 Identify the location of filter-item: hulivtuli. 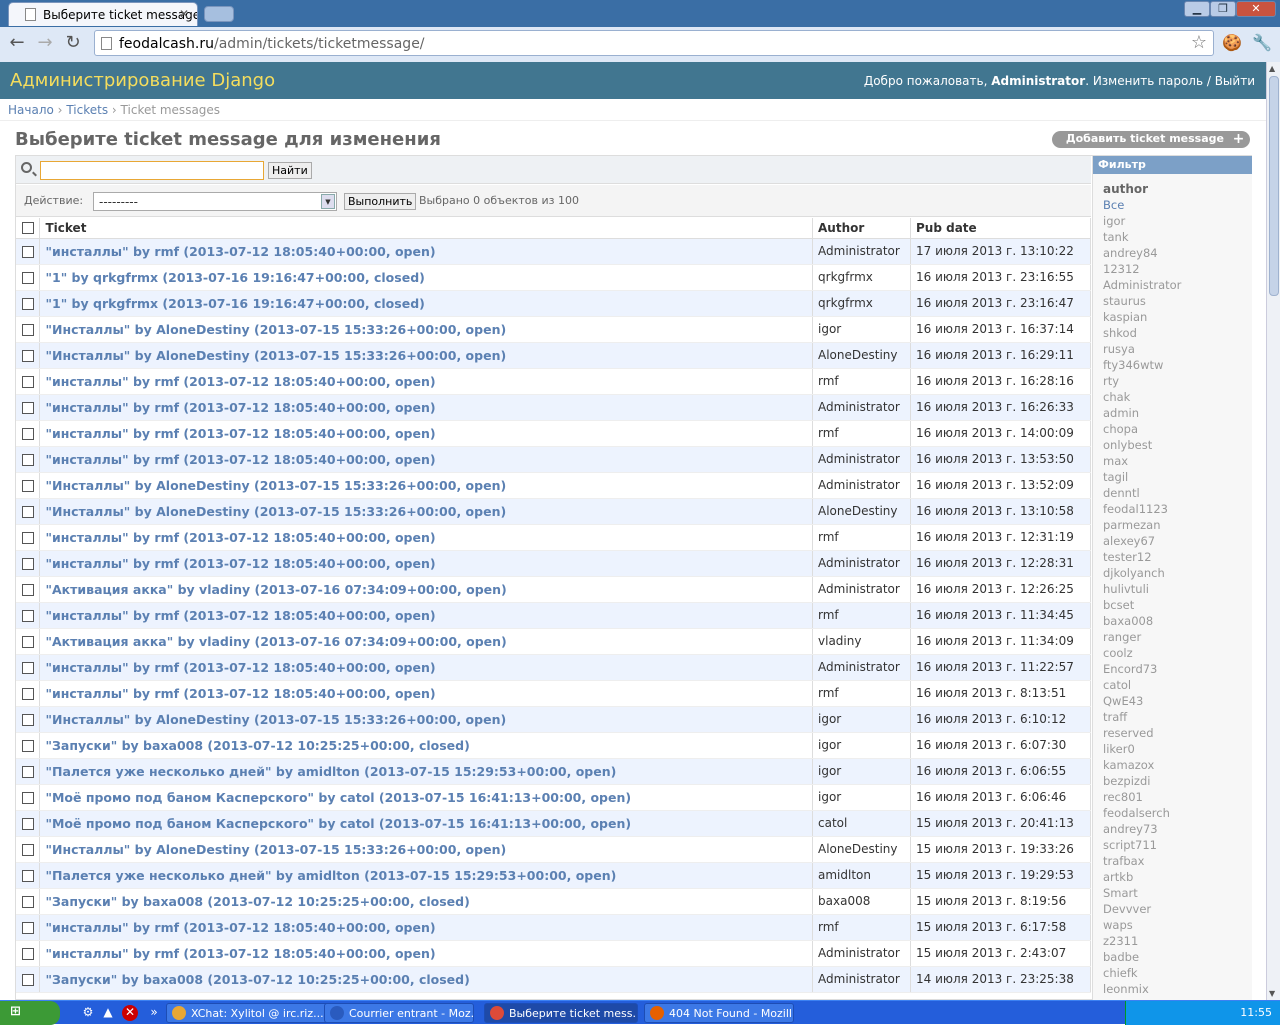
(1177, 590).